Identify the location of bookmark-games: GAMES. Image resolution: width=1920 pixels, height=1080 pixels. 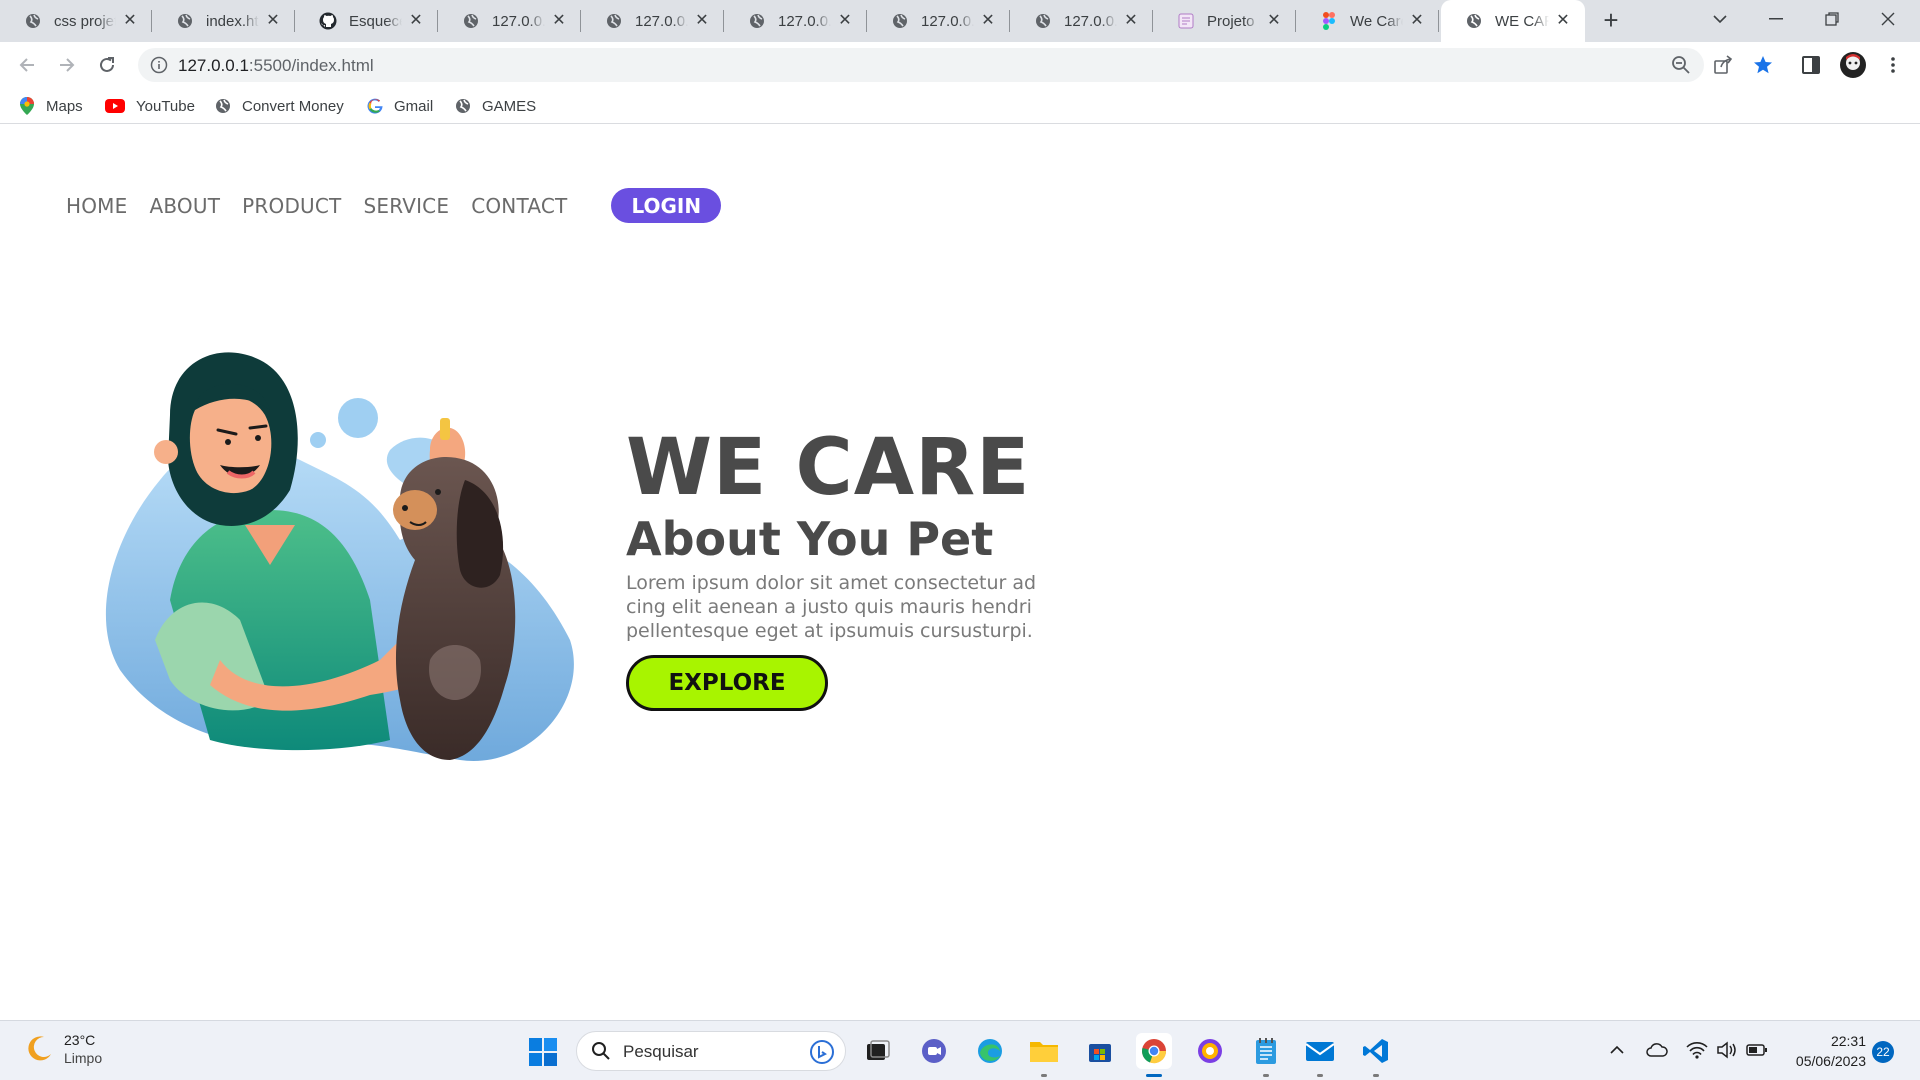
(495, 106).